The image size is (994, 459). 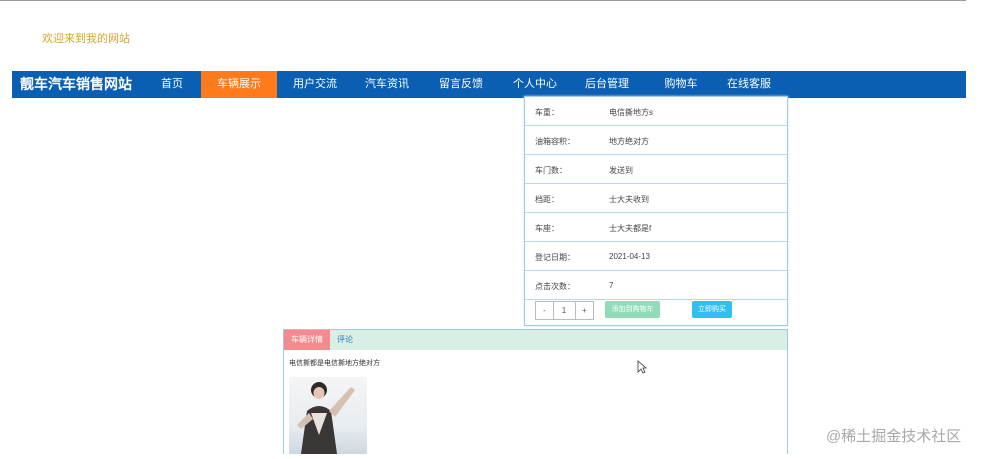 I want to click on decrement-button: -, so click(x=545, y=310).